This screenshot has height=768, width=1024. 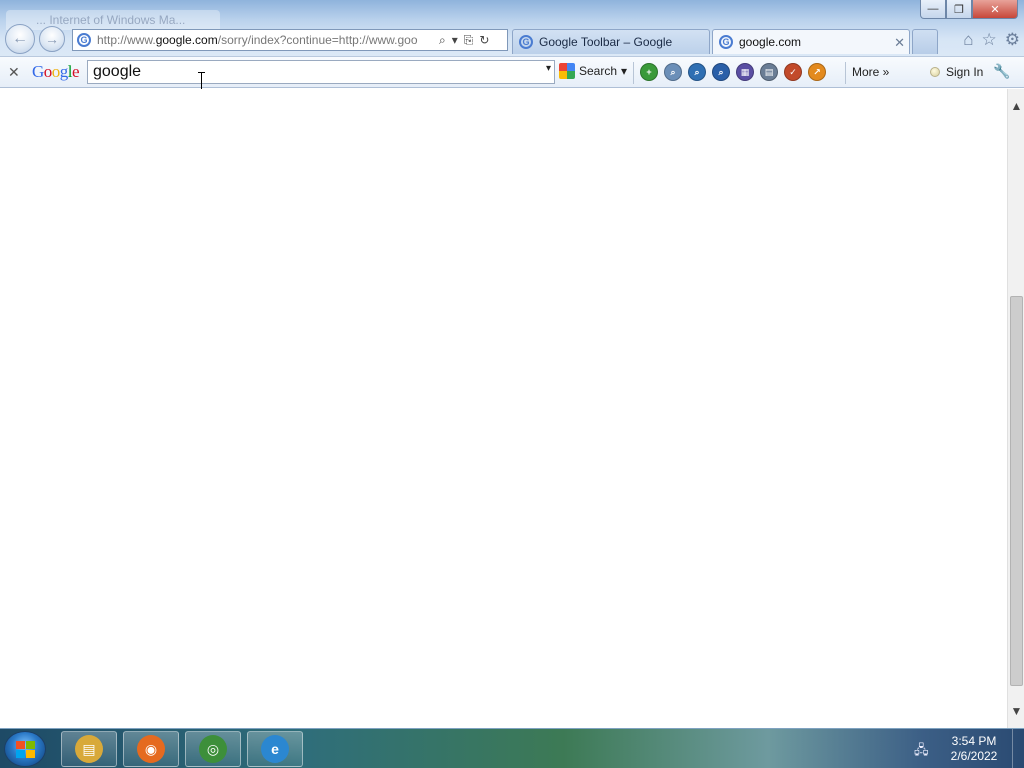 I want to click on bookmark-add-icon: +, so click(x=649, y=72).